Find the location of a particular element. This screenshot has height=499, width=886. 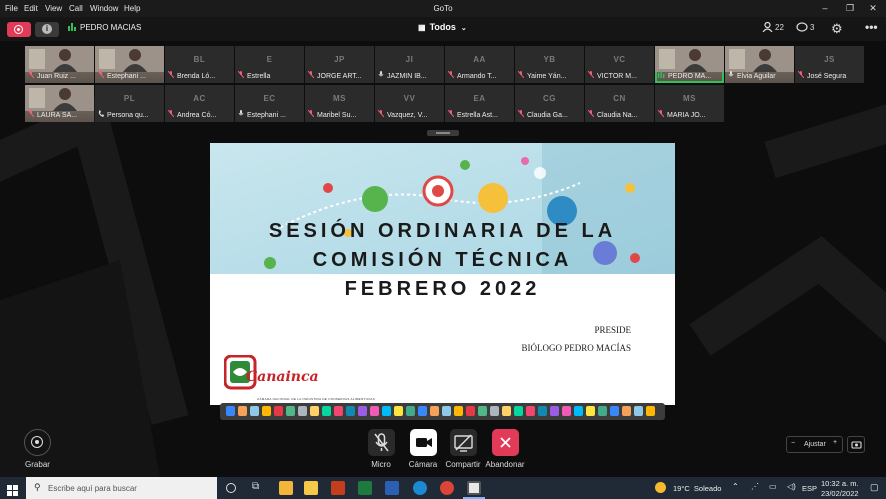

close-window-button: ✕ is located at coordinates (873, 8).